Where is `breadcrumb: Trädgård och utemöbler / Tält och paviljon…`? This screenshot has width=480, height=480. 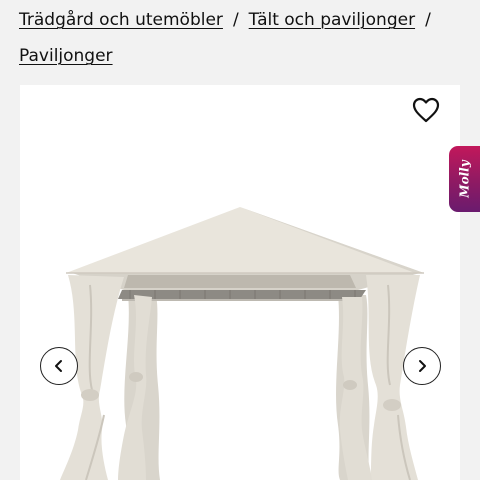
breadcrumb: Trädgård och utemöbler / Tält och paviljon… is located at coordinates (239, 38).